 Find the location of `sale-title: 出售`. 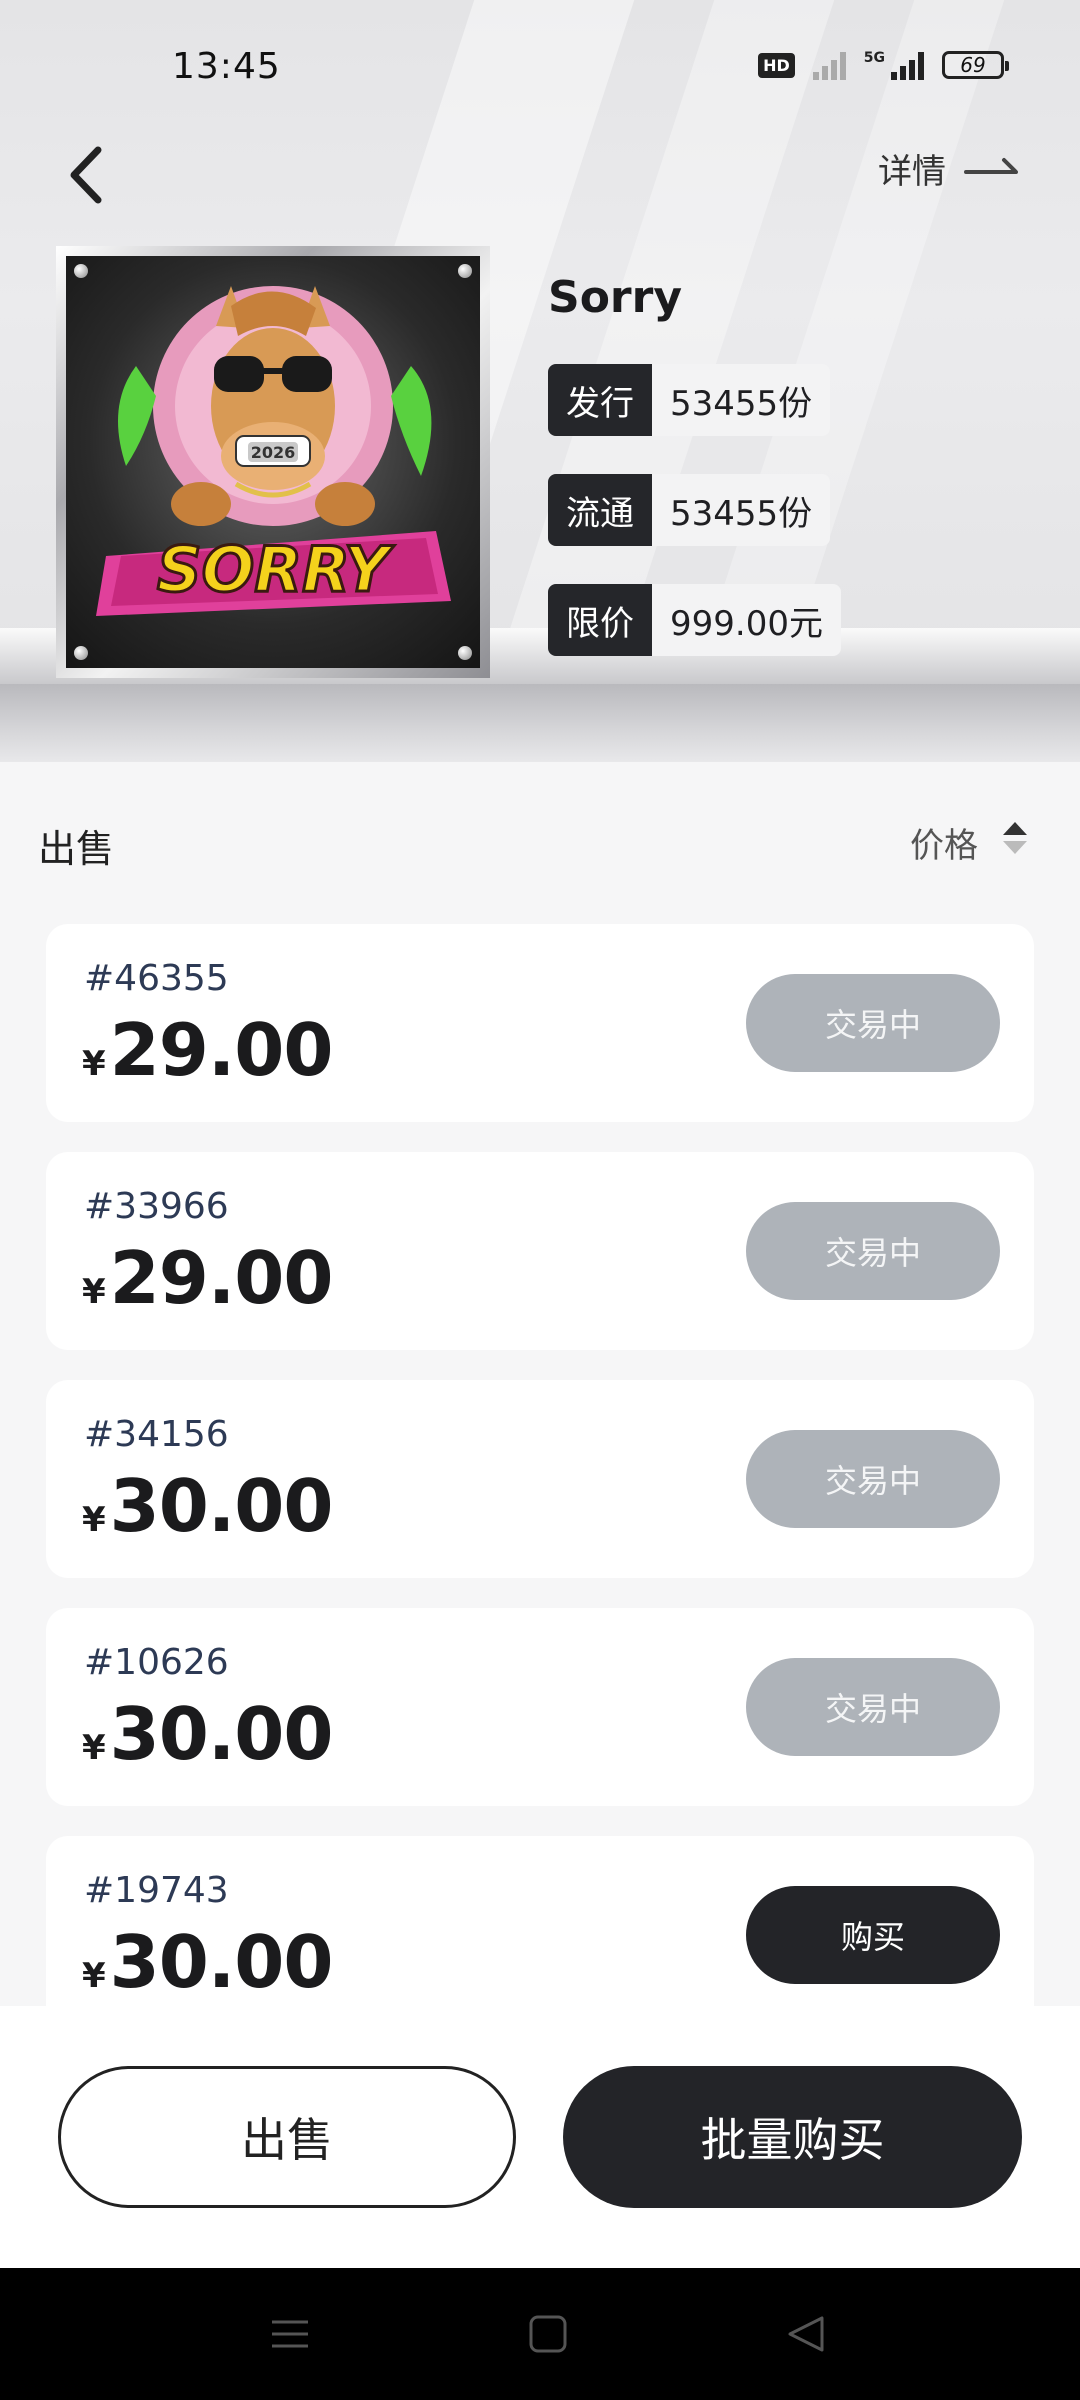

sale-title: 出售 is located at coordinates (76, 849).